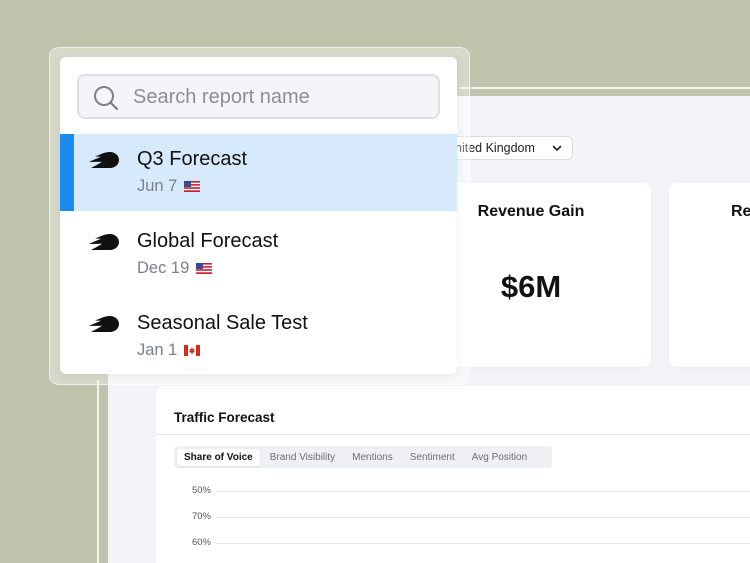 The width and height of the screenshot is (750, 563). I want to click on tab-share-of-voice: Share of Voice, so click(218, 457).